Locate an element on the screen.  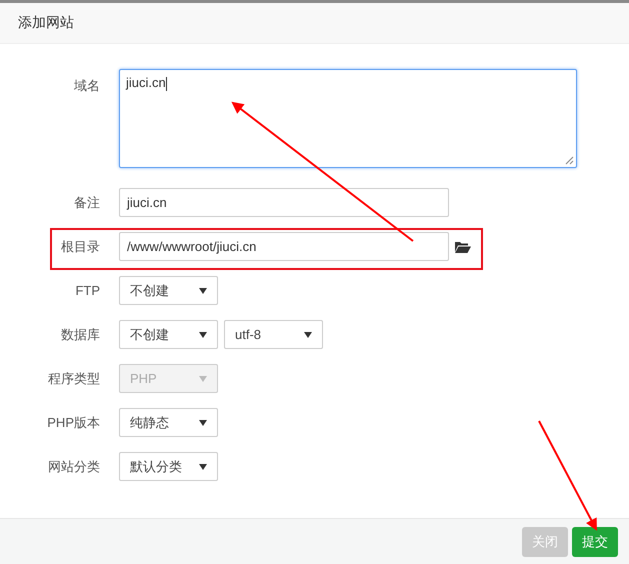
dropdown: 默认分类 is located at coordinates (168, 466).